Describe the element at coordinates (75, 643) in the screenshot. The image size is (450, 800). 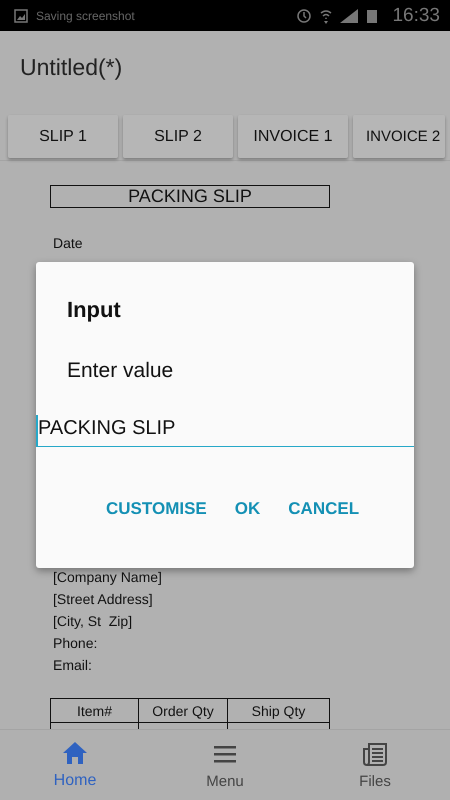
I see `address-line: Phone:` at that location.